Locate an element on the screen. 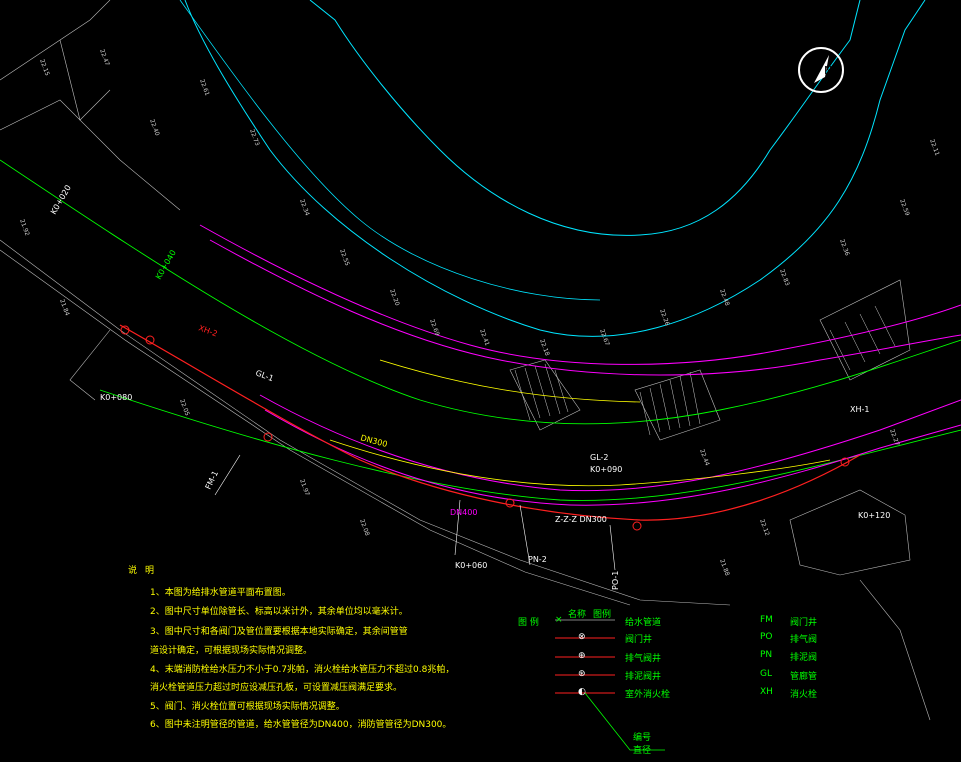  legend-symbol: × is located at coordinates (559, 620).